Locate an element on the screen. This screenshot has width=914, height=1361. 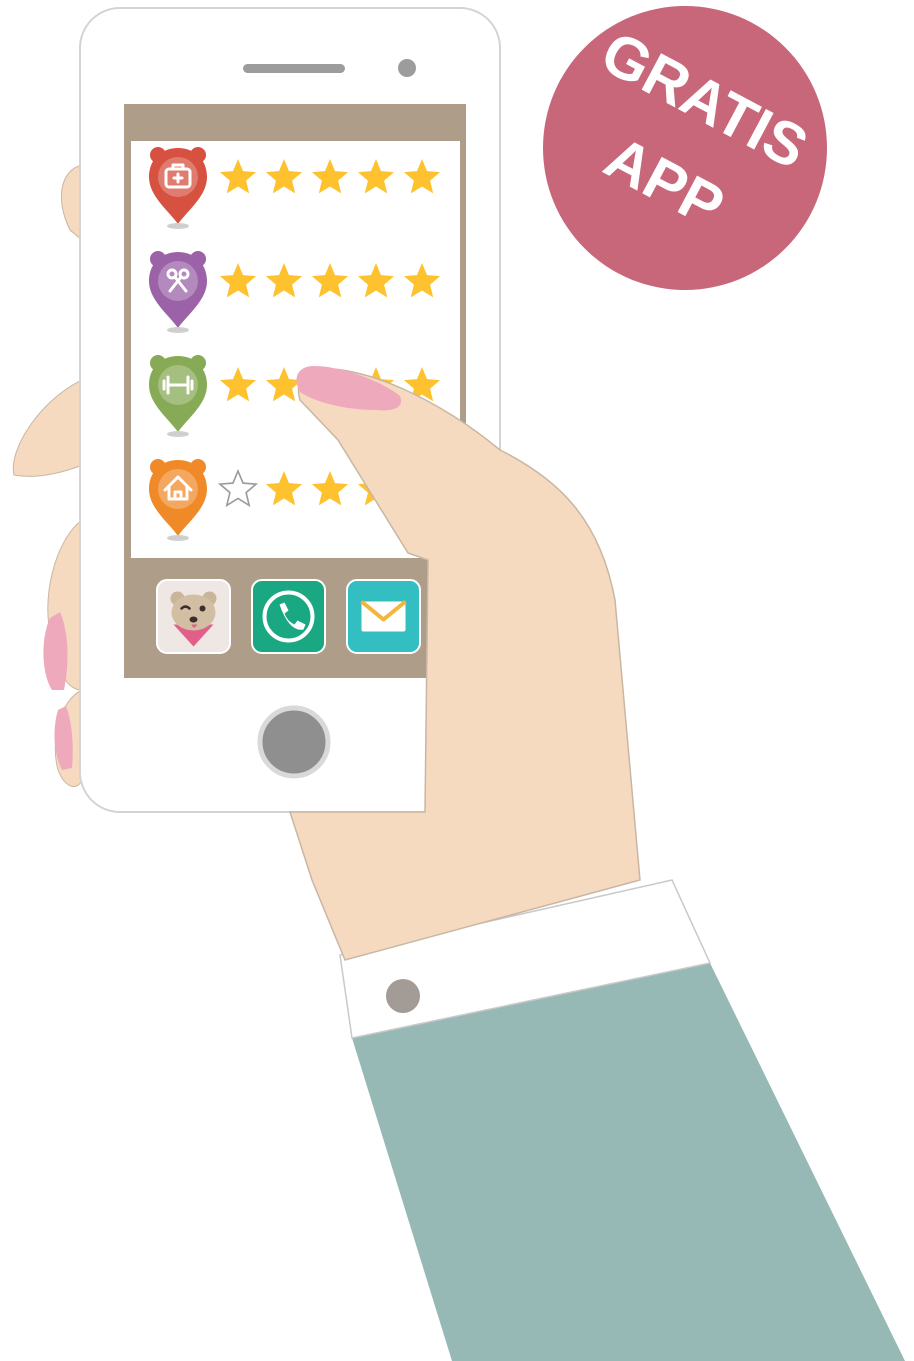
cuff-button is located at coordinates (403, 996).